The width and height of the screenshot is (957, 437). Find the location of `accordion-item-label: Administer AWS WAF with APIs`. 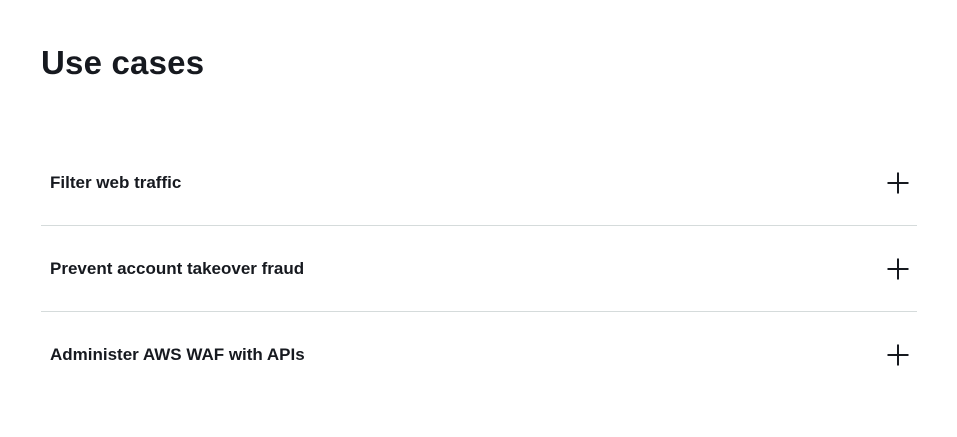

accordion-item-label: Administer AWS WAF with APIs is located at coordinates (177, 354).